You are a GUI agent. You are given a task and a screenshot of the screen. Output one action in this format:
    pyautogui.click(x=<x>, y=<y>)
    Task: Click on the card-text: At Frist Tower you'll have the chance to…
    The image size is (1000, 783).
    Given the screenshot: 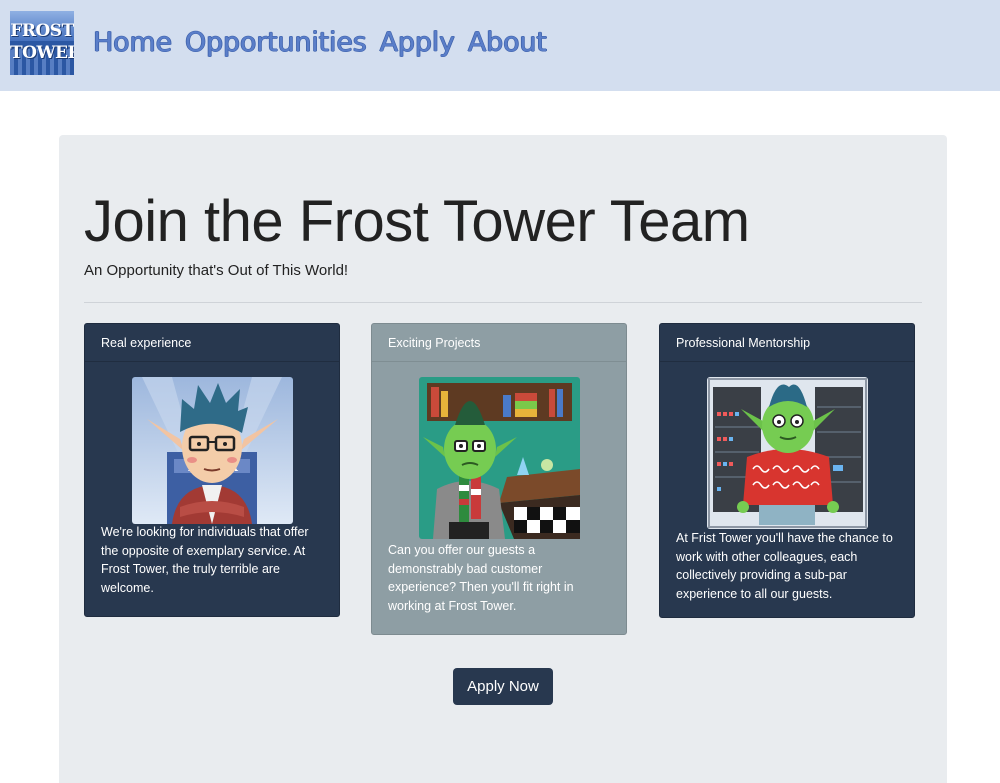 What is the action you would take?
    pyautogui.click(x=784, y=566)
    